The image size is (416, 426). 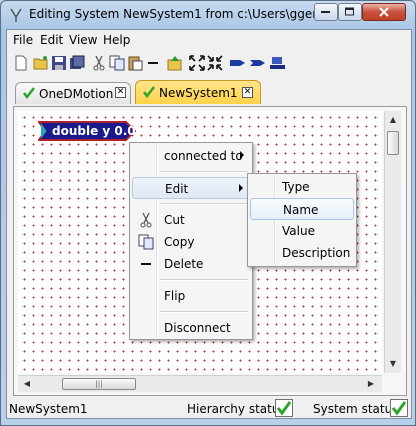 I want to click on tab-label: OneDMotion, so click(x=76, y=94).